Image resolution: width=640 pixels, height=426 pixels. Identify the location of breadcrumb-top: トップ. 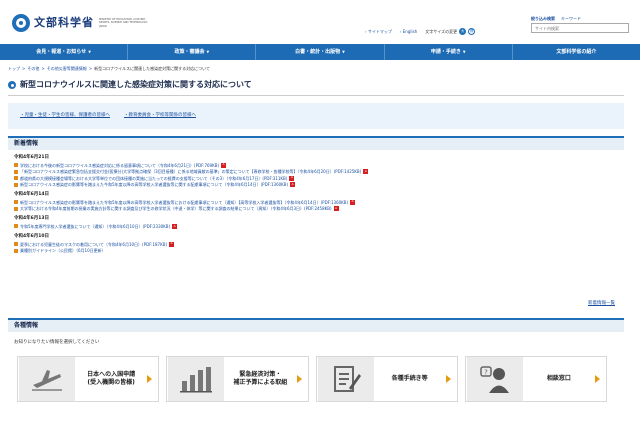
(14, 68).